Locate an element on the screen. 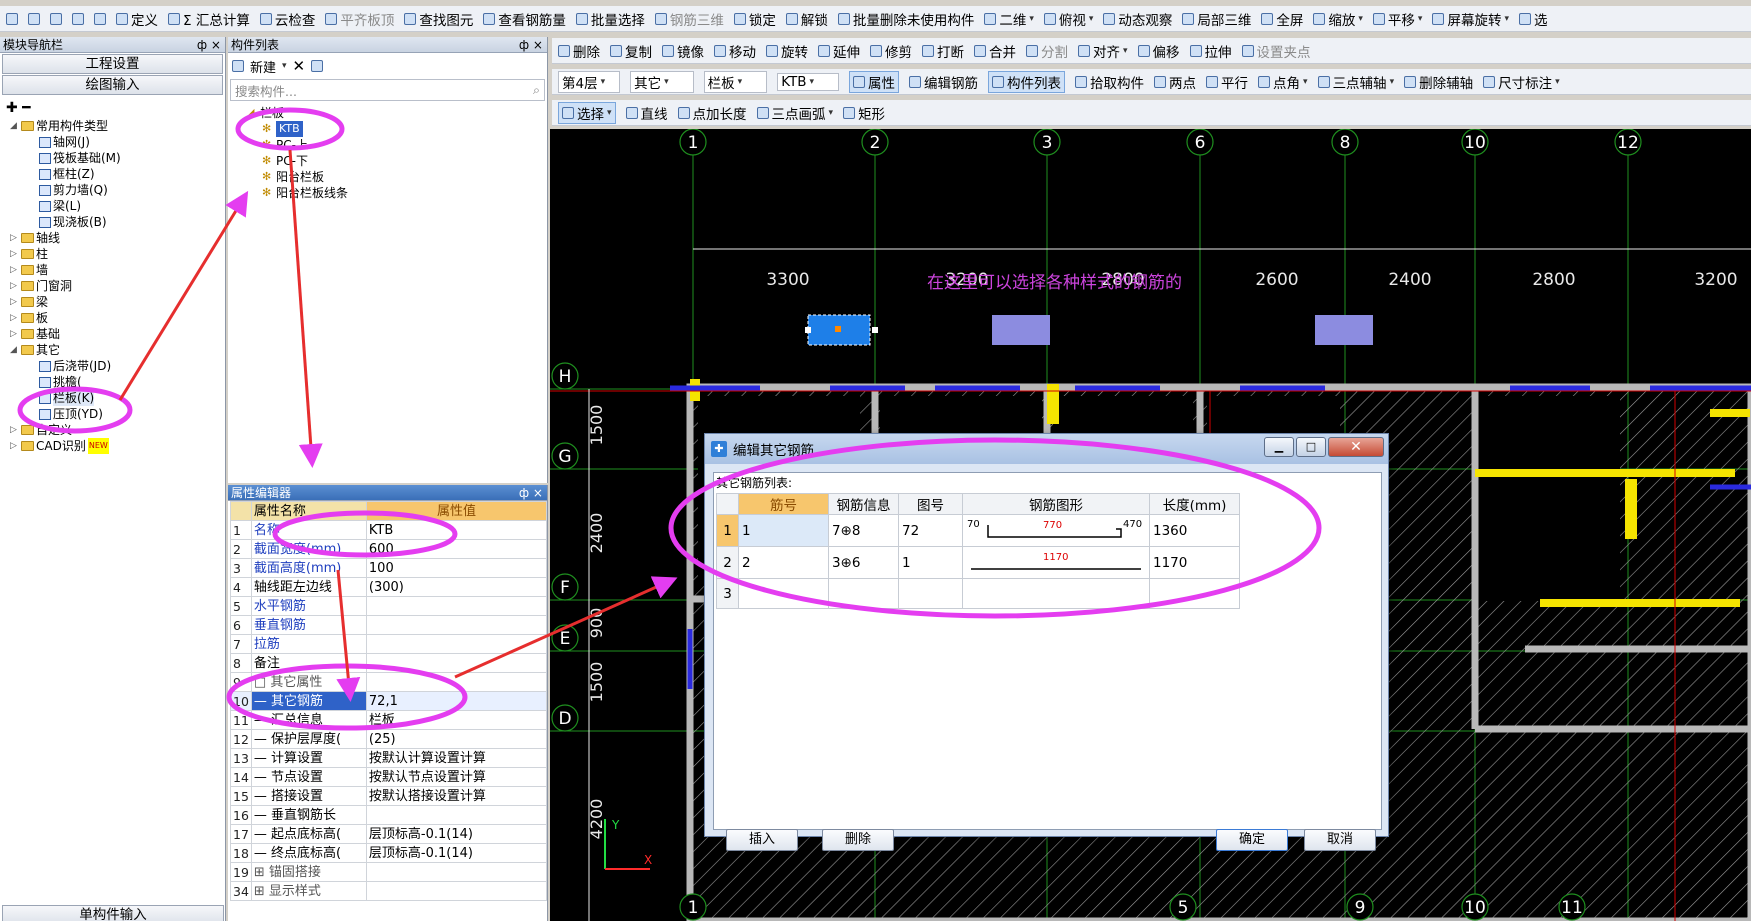  property-value: 72,1 is located at coordinates (456, 701).